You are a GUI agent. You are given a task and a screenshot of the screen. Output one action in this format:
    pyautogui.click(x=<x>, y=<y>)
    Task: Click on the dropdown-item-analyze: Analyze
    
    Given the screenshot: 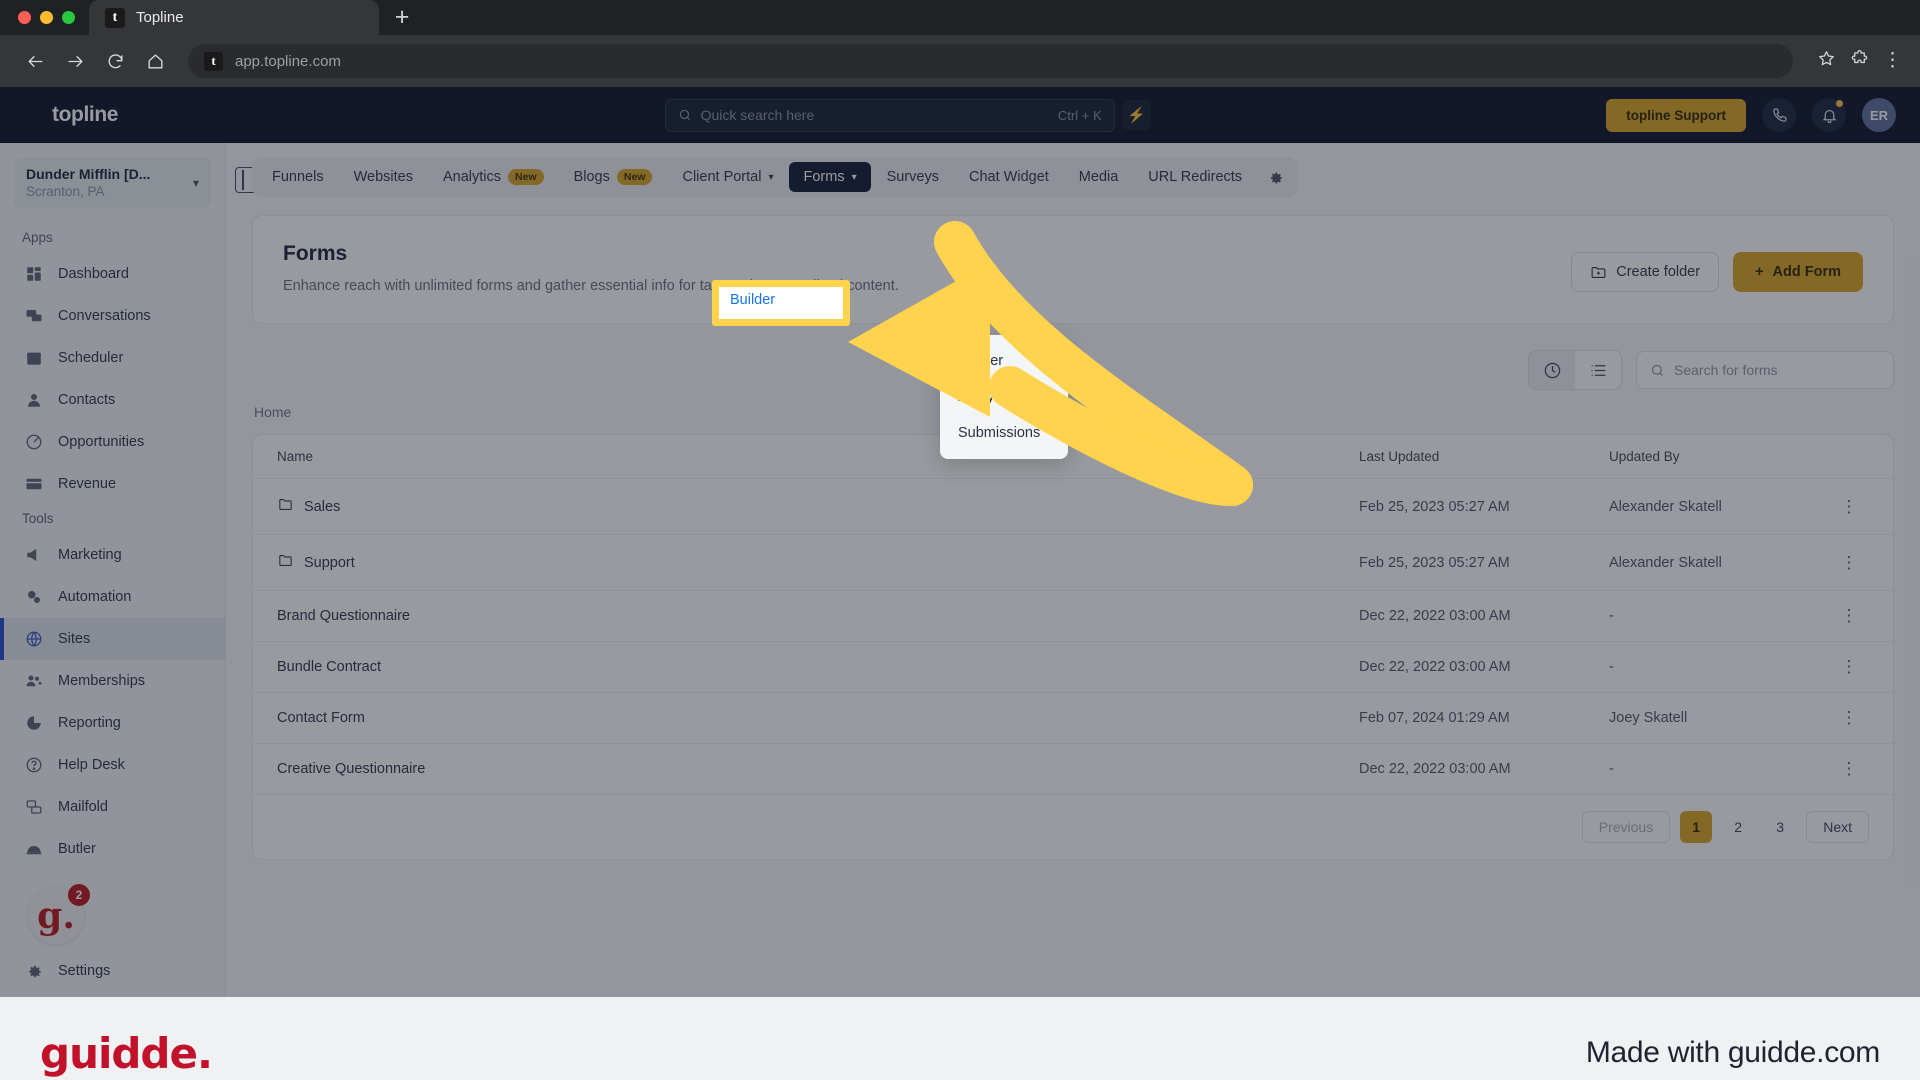 What is the action you would take?
    pyautogui.click(x=1004, y=397)
    